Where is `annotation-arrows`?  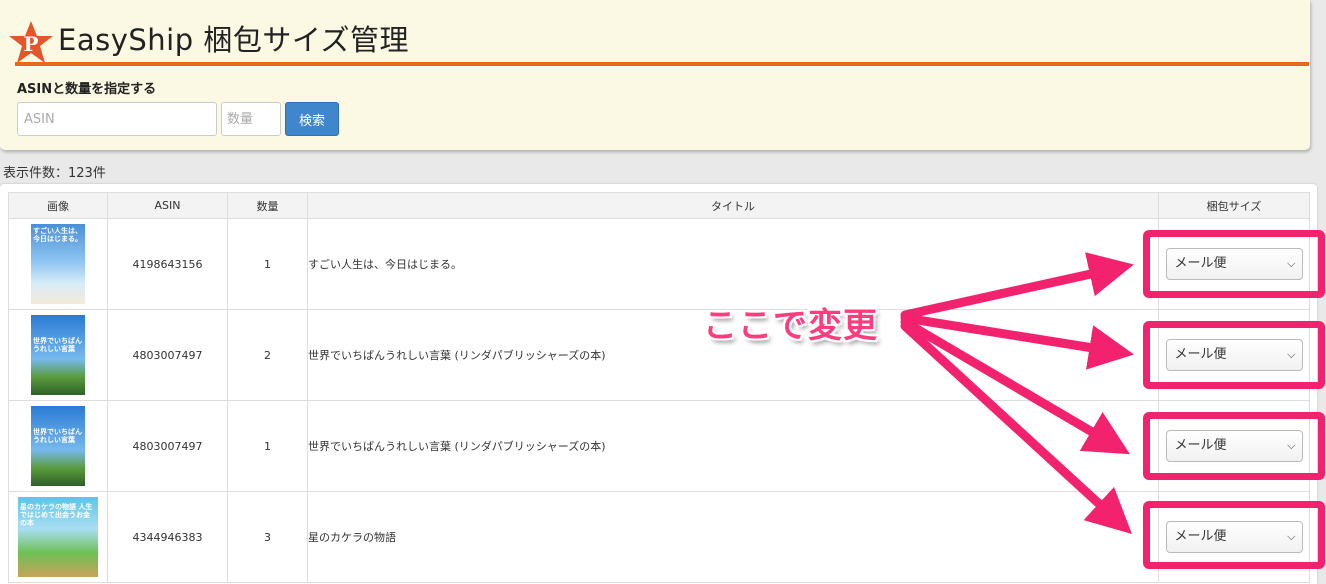 annotation-arrows is located at coordinates (1017, 393).